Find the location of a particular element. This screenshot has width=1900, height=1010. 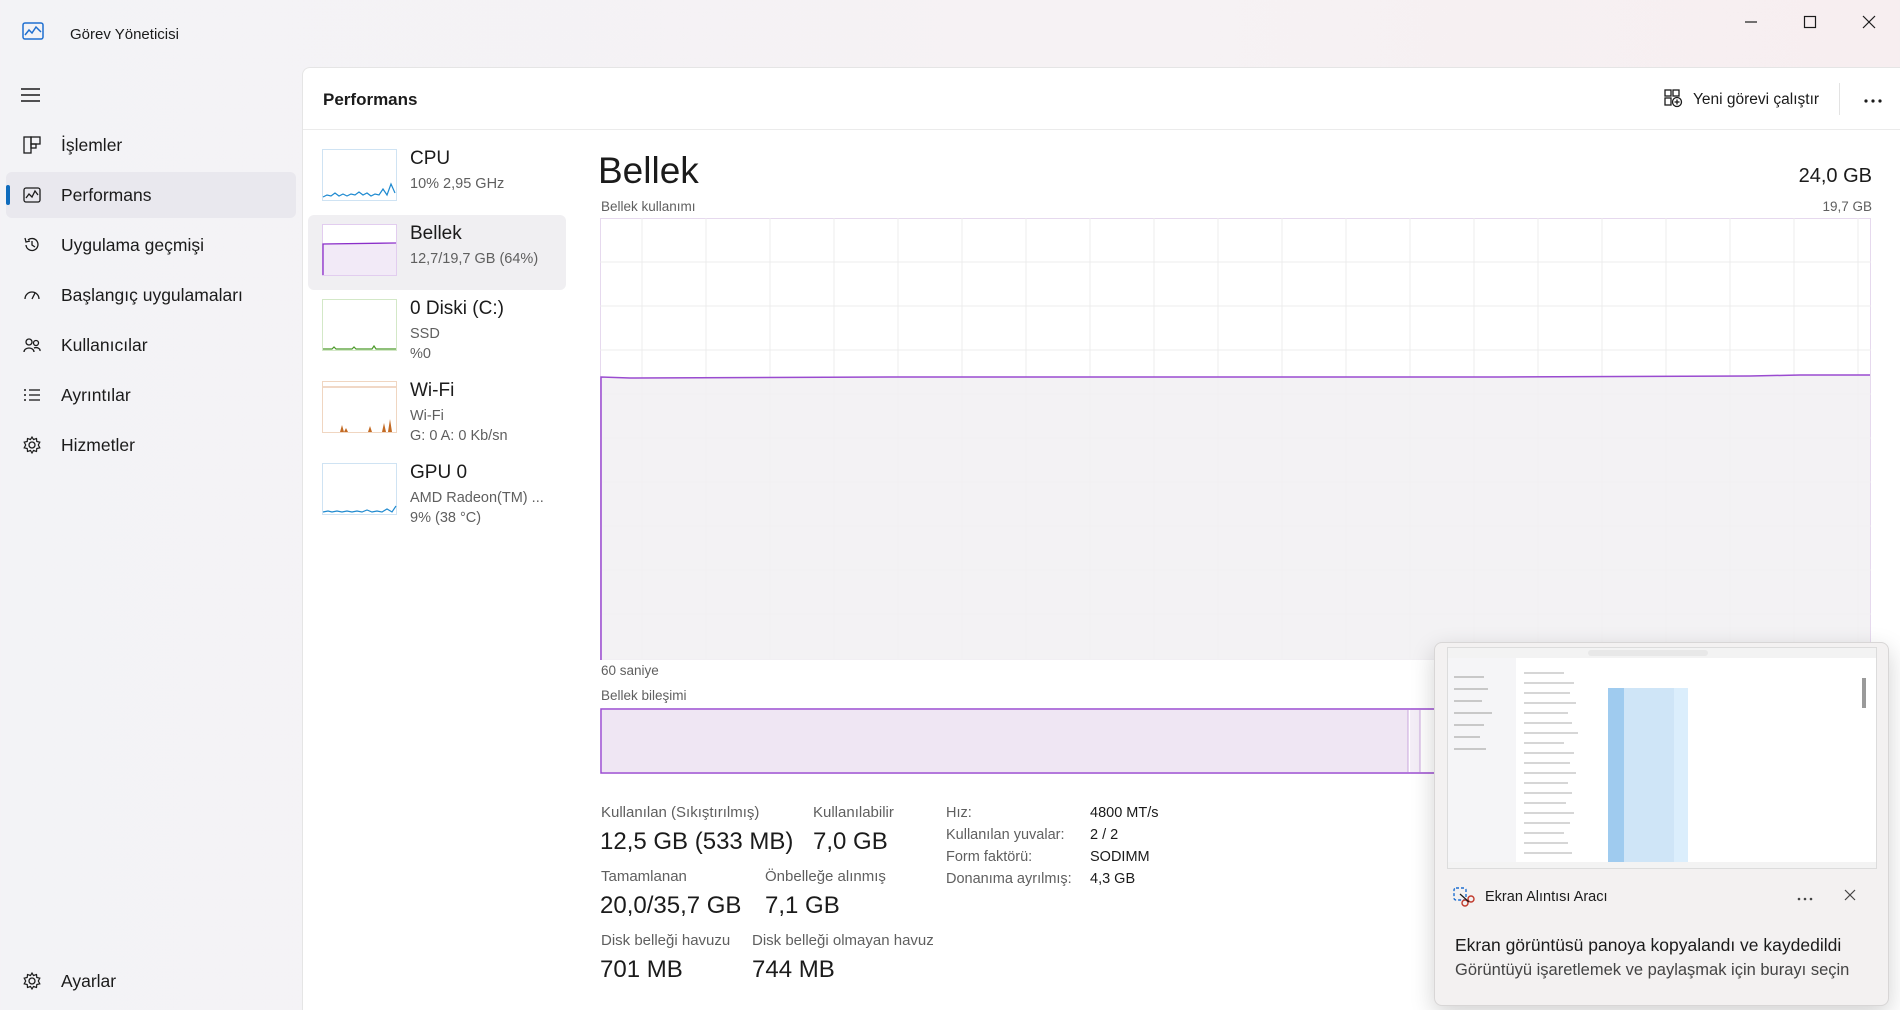

snipping-tool-icon is located at coordinates (1463, 897).